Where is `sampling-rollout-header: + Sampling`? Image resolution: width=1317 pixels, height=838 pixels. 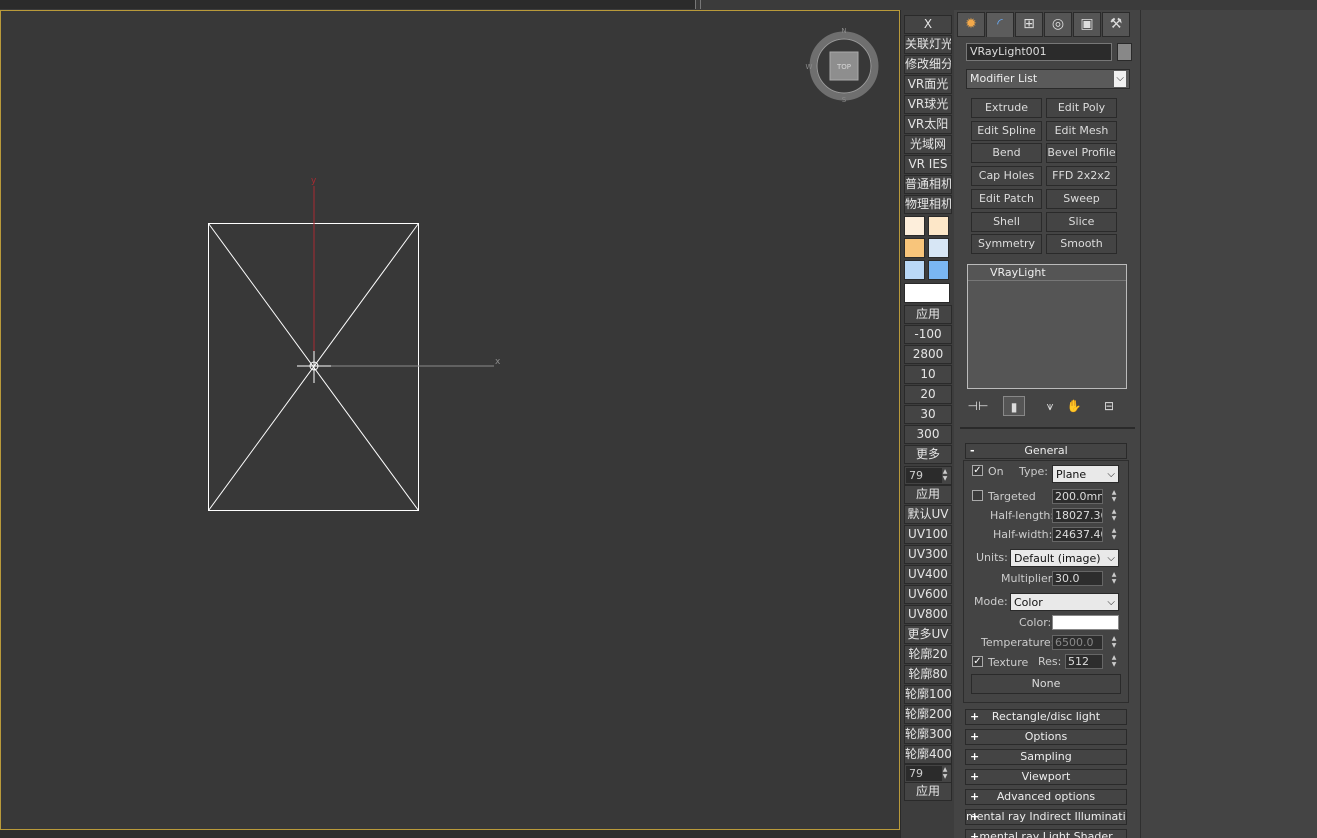 sampling-rollout-header: + Sampling is located at coordinates (1046, 757).